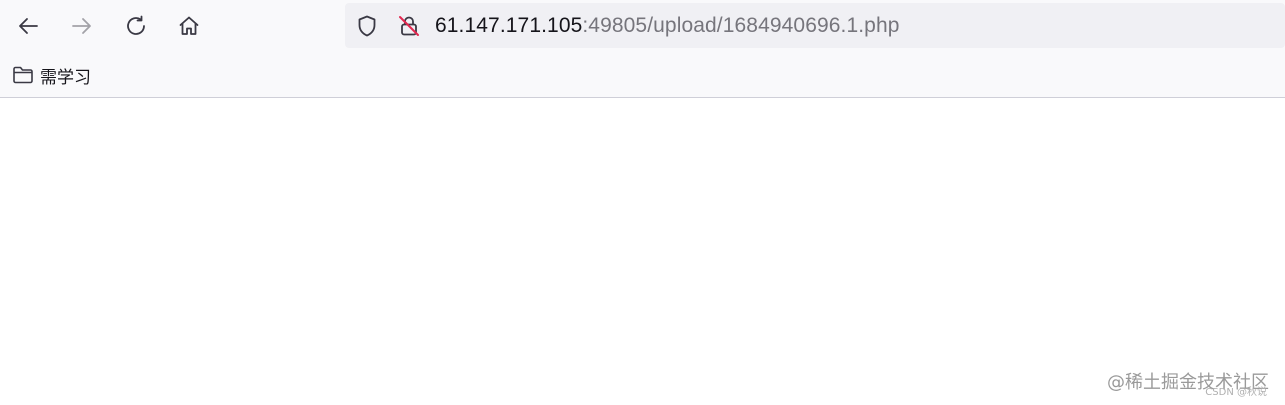 This screenshot has height=405, width=1285. I want to click on url-path: :49805/upload/1684940696.1.php, so click(741, 25).